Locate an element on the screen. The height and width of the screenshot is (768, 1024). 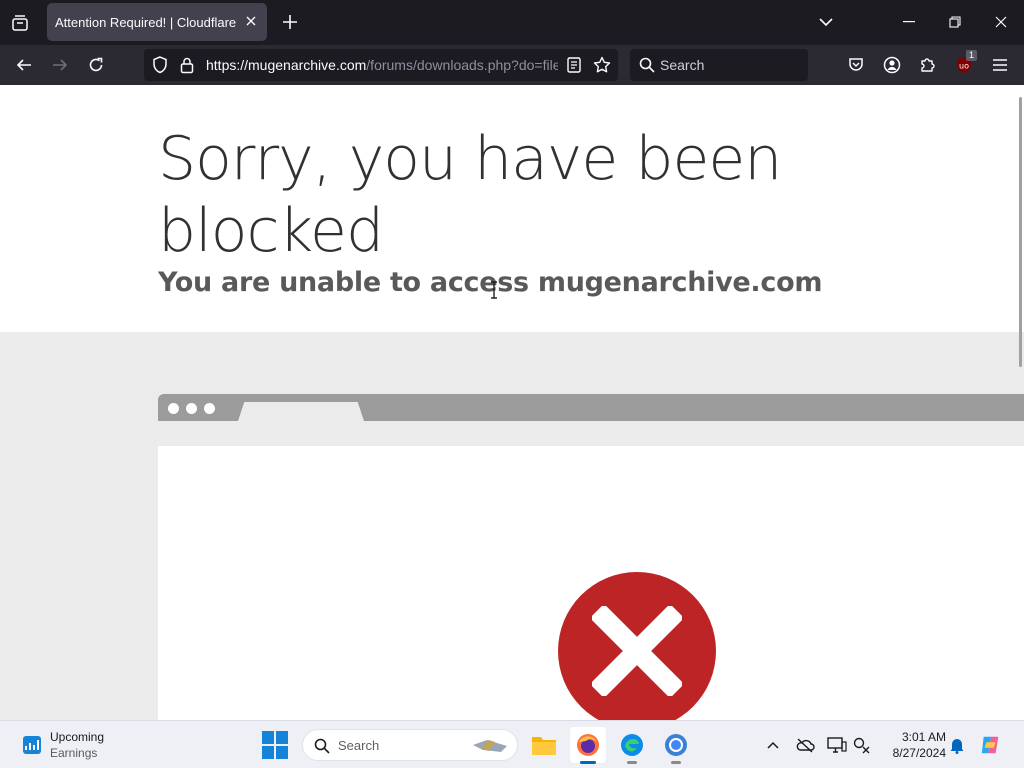
text-cursor-icon is located at coordinates (494, 290).